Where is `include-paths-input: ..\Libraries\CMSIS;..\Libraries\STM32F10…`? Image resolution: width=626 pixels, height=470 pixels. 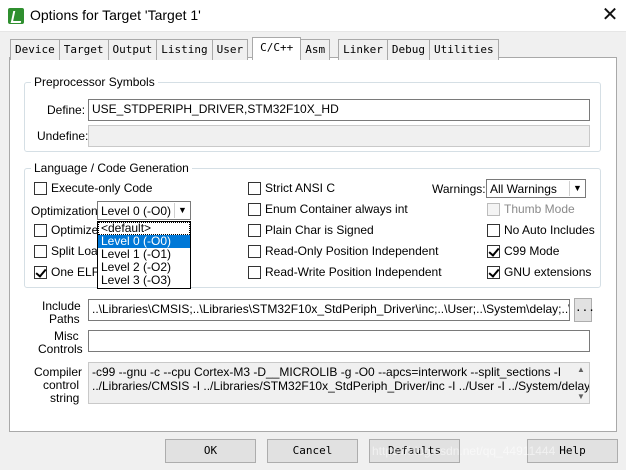
include-paths-input: ..\Libraries\CMSIS;..\Libraries\STM32F10… is located at coordinates (329, 310).